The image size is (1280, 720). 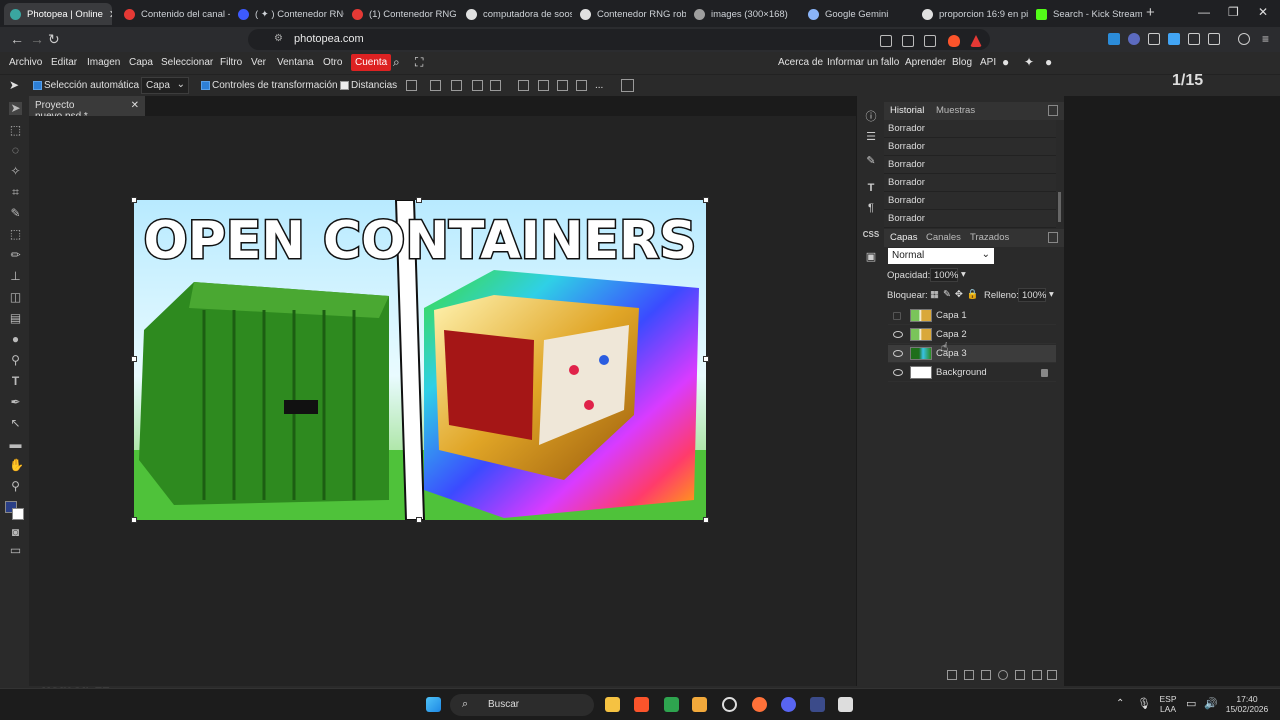 What do you see at coordinates (581, 85) in the screenshot?
I see `distribute-vertical-icon` at bounding box center [581, 85].